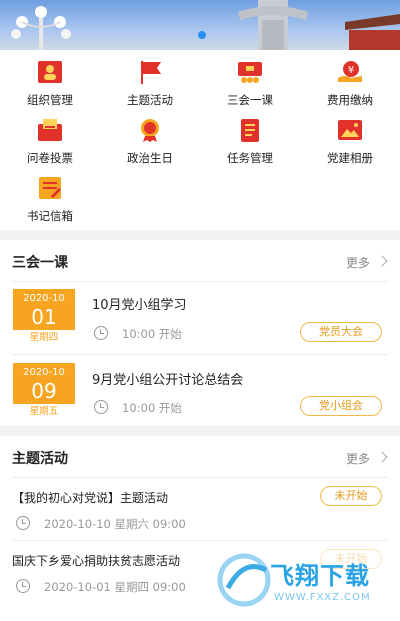  I want to click on date-badge: 2020-10 01 星期四, so click(44, 317).